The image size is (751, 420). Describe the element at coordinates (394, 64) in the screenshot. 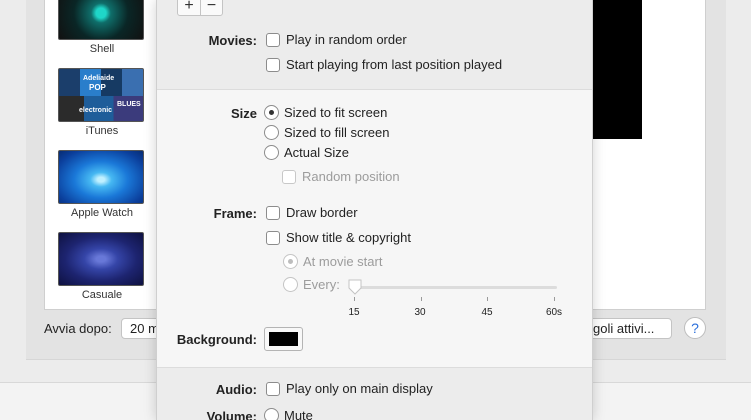

I see `start-last-position-label: Start playing from last position played` at that location.